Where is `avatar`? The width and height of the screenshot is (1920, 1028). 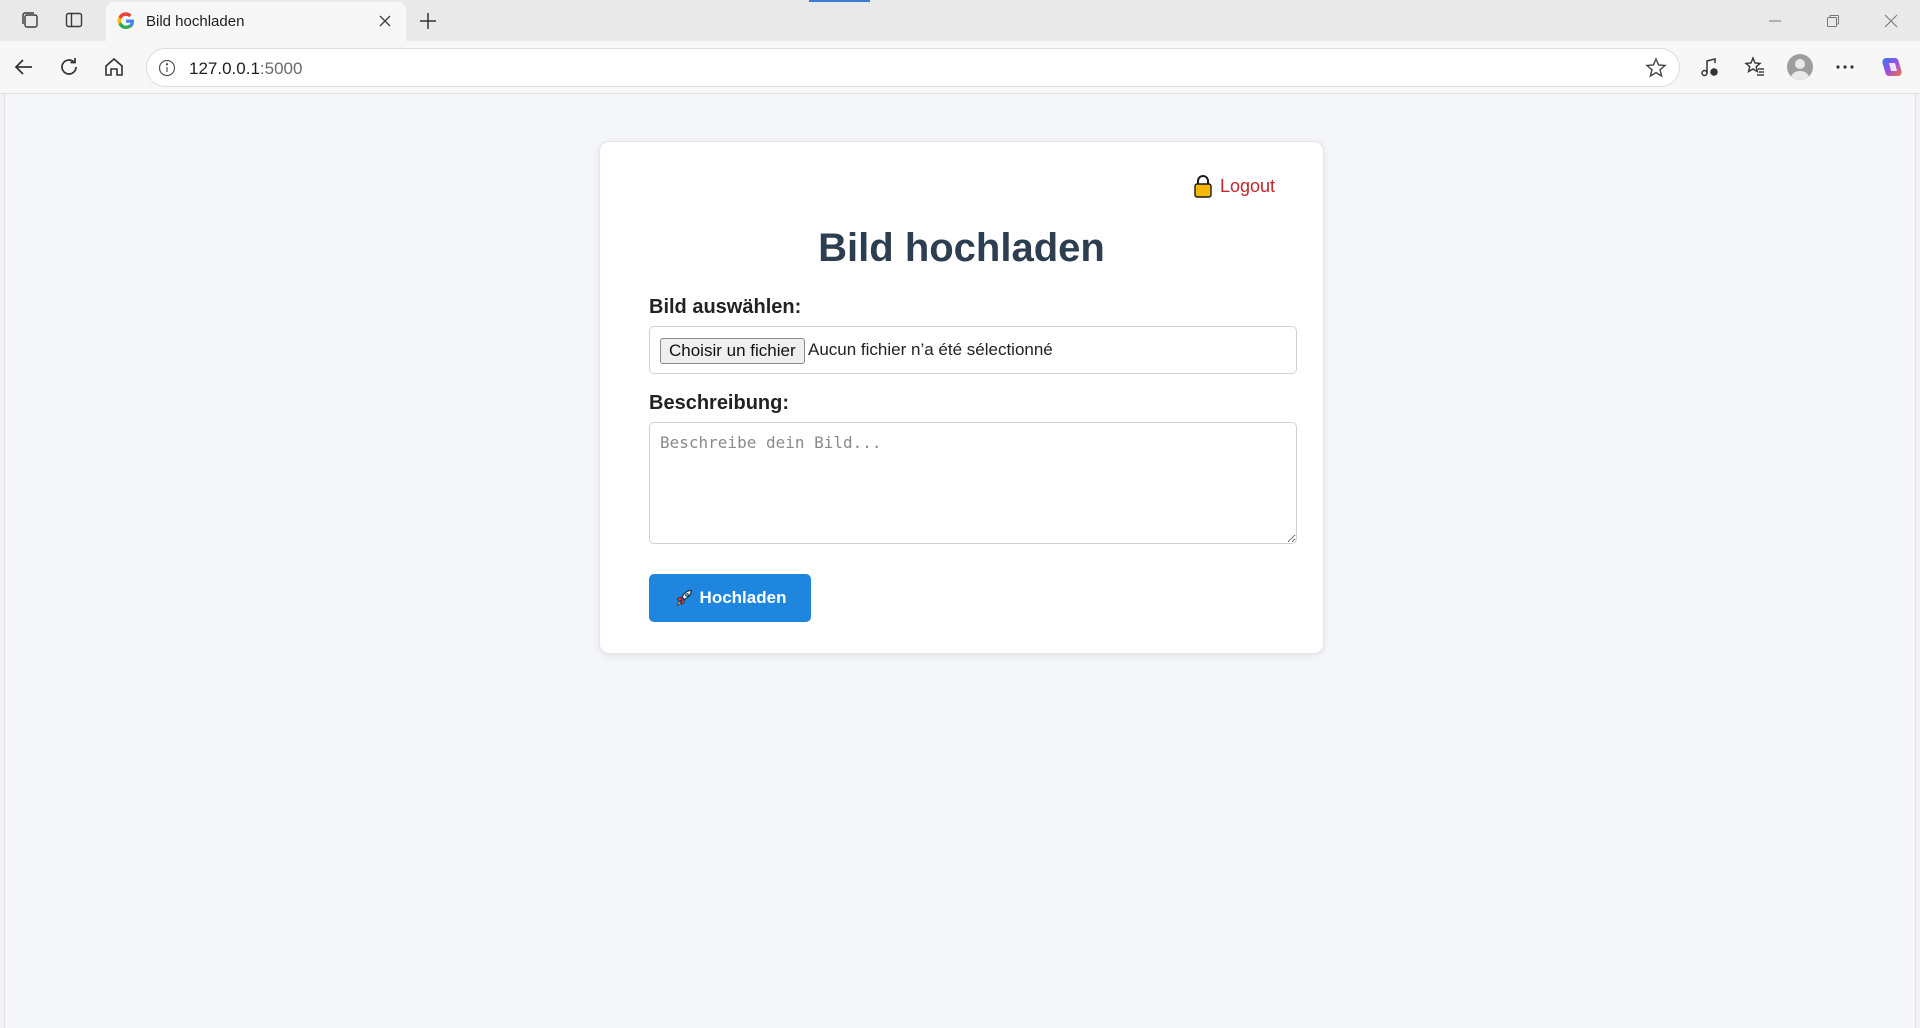
avatar is located at coordinates (1800, 67).